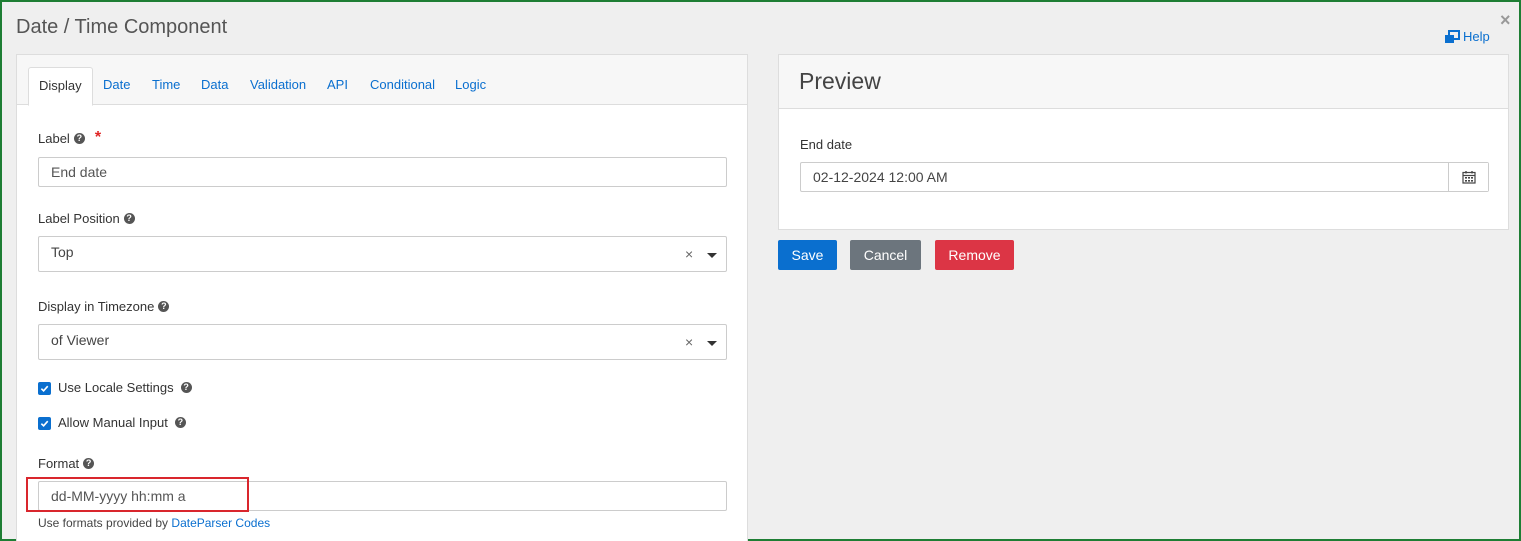 This screenshot has height=541, width=1521. What do you see at coordinates (974, 255) in the screenshot?
I see `remove-button: Remove` at bounding box center [974, 255].